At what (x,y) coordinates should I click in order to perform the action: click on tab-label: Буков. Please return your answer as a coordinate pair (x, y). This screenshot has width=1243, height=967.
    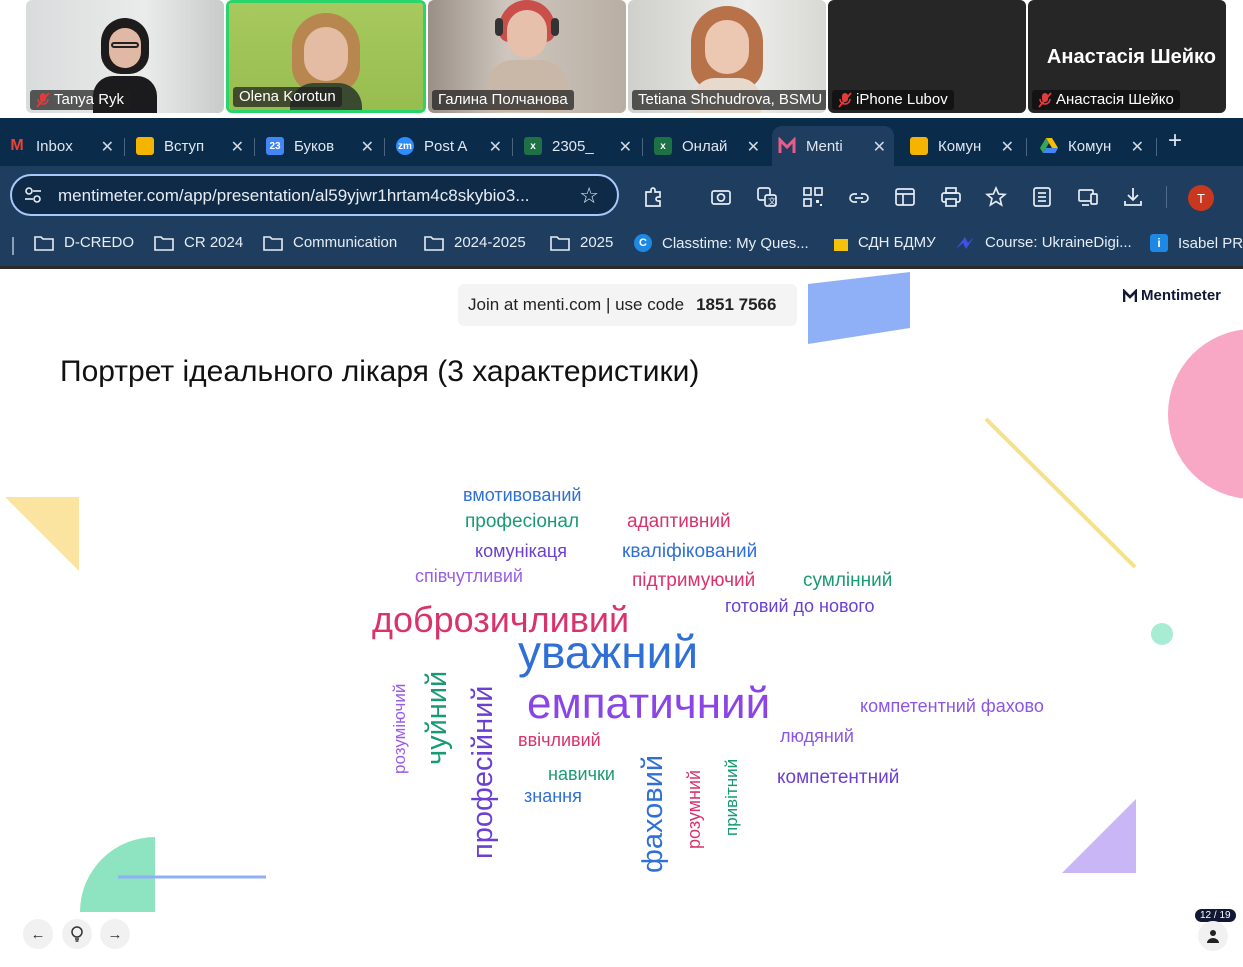
    Looking at the image, I should click on (314, 146).